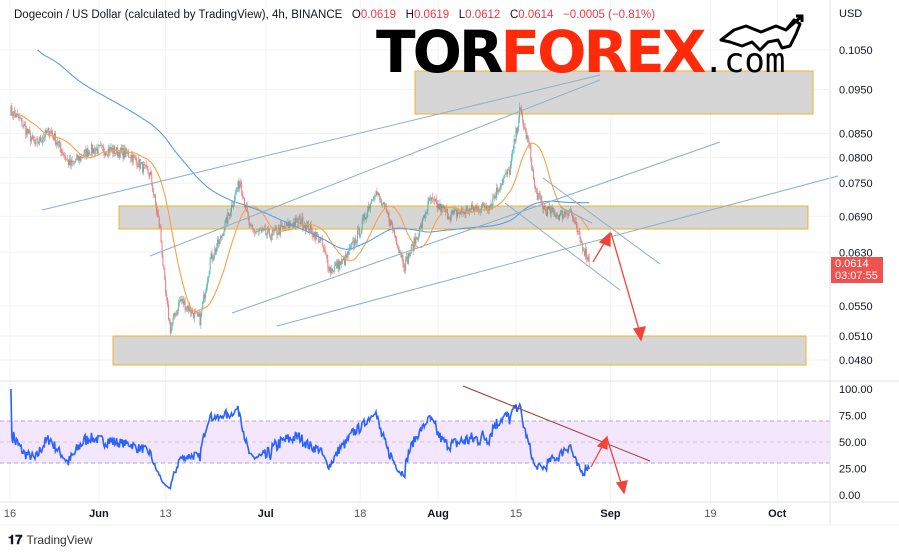 This screenshot has width=899, height=553. What do you see at coordinates (356, 15) in the screenshot?
I see `open-label: O` at bounding box center [356, 15].